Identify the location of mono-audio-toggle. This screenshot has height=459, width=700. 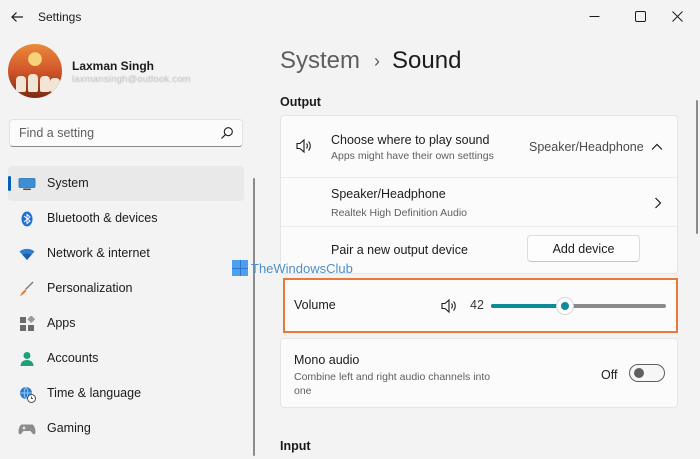
(647, 373).